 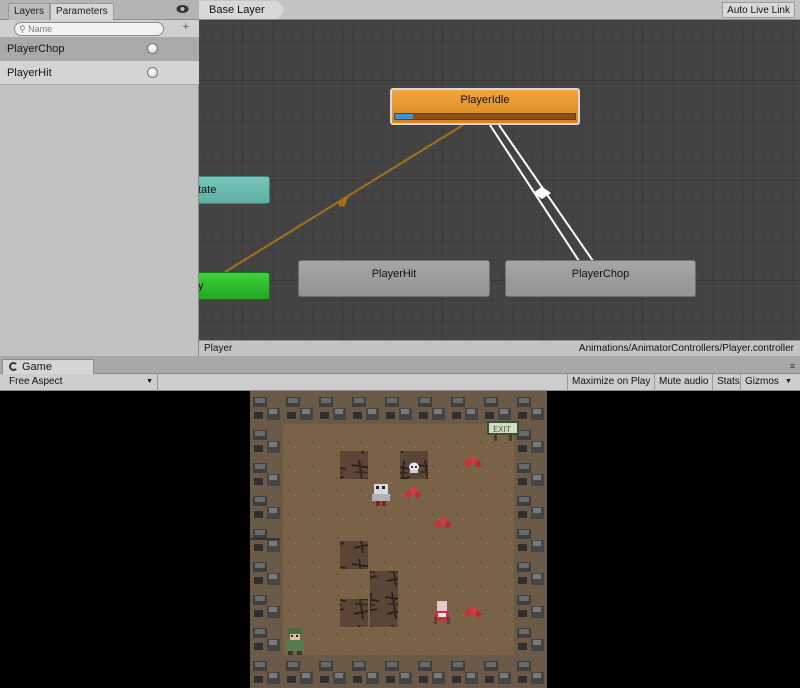 I want to click on state-label: y, so click(x=201, y=286).